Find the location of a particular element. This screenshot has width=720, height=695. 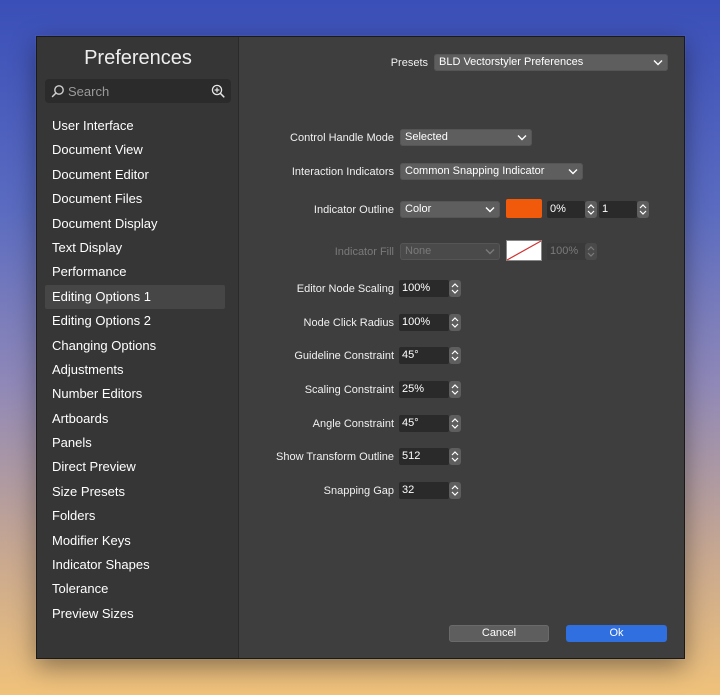

guideline-constraint-label: Guideline Constraint is located at coordinates (344, 356).